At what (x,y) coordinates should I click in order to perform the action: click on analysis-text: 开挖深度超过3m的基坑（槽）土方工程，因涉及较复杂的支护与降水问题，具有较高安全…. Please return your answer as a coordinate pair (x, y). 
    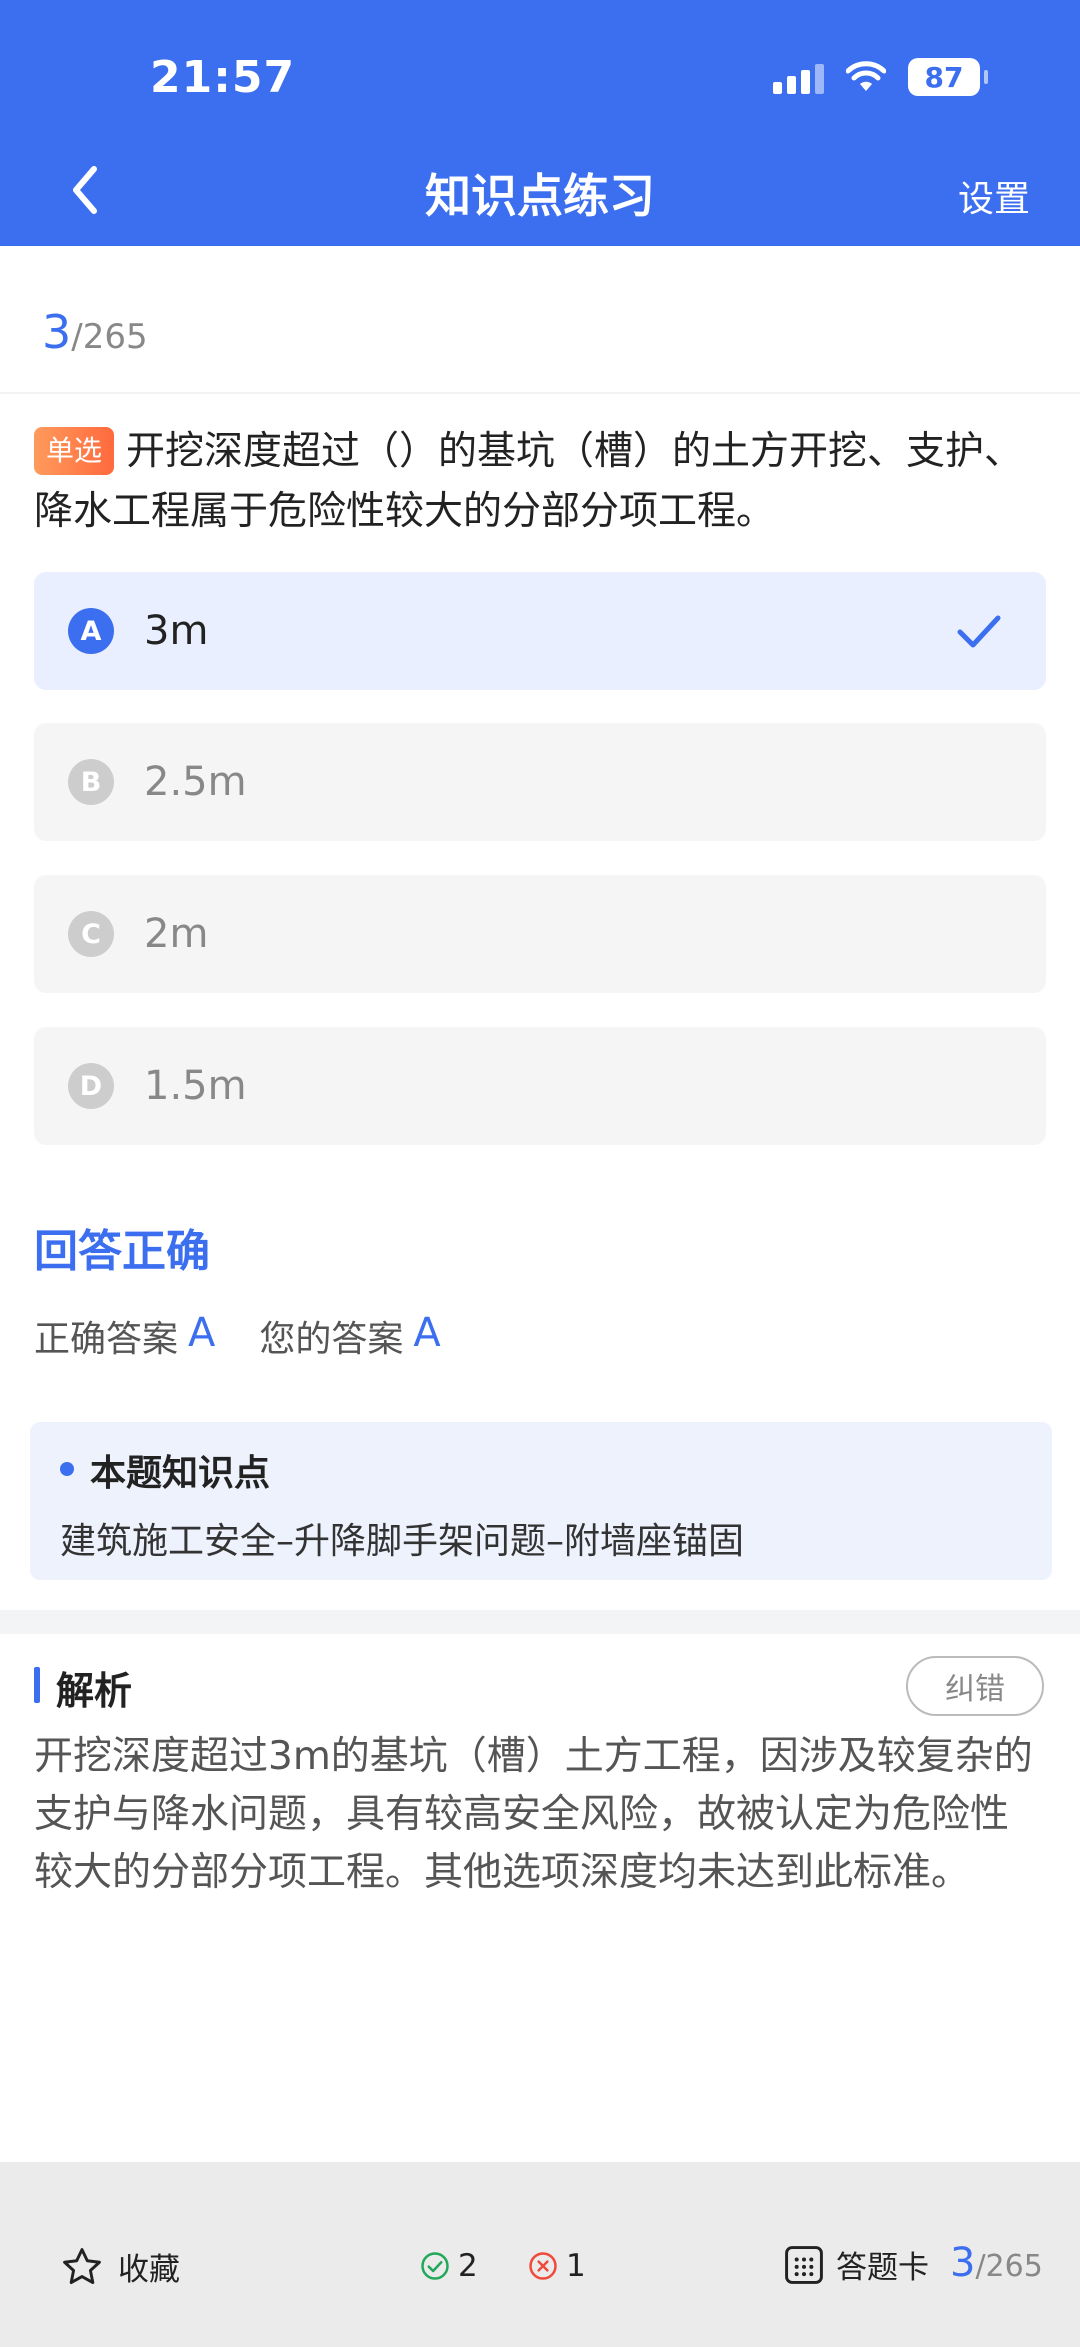
    Looking at the image, I should click on (533, 1814).